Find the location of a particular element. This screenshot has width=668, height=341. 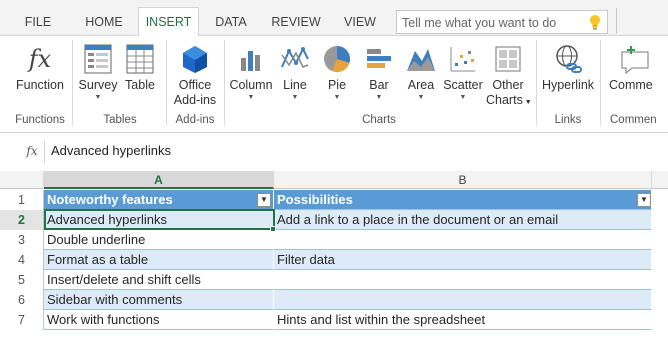

function-label: Function is located at coordinates (40, 85).